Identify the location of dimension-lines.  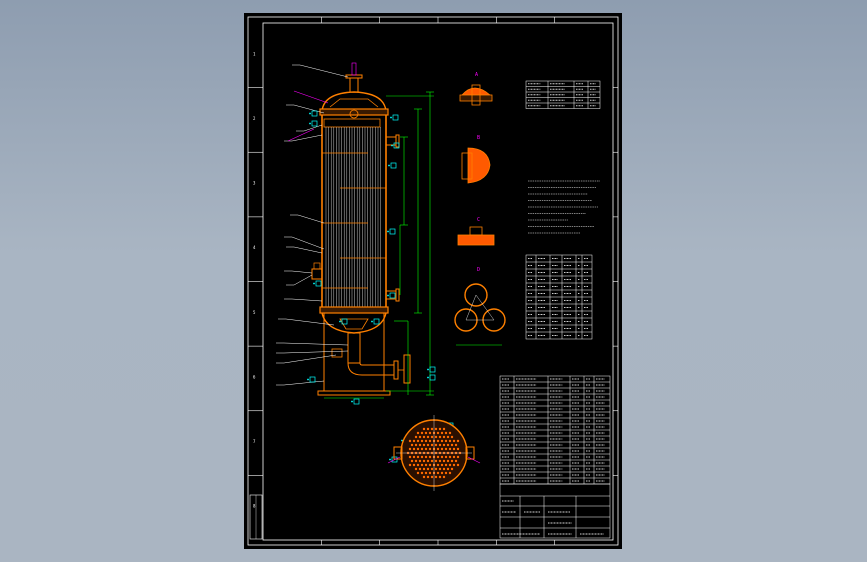
(379, 245).